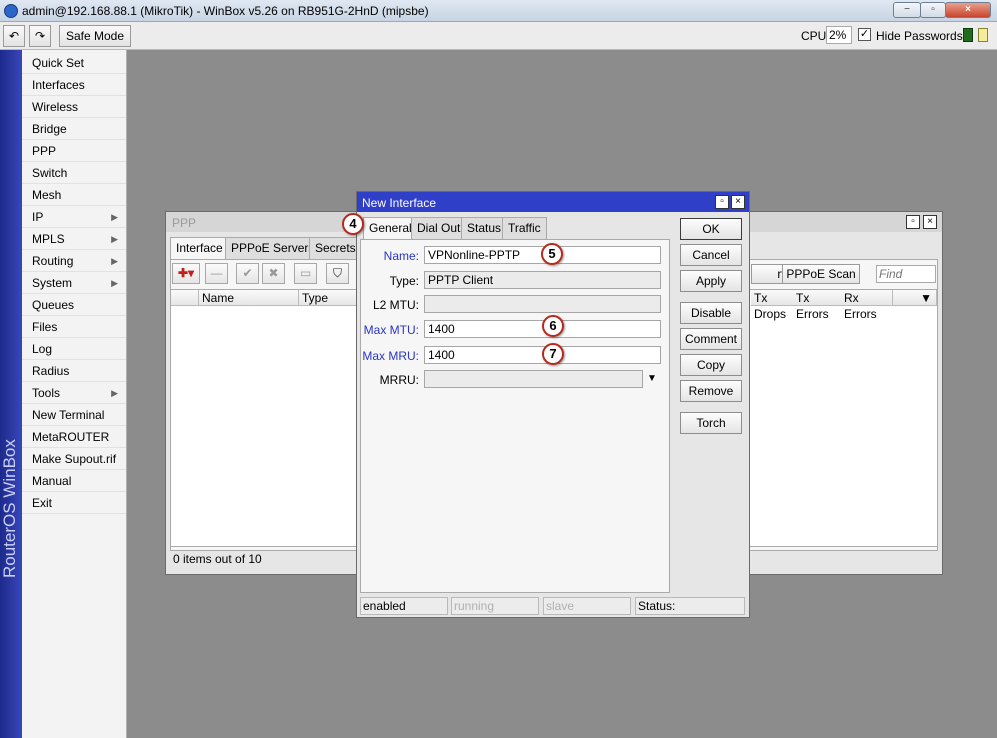  I want to click on find-input, so click(906, 274).